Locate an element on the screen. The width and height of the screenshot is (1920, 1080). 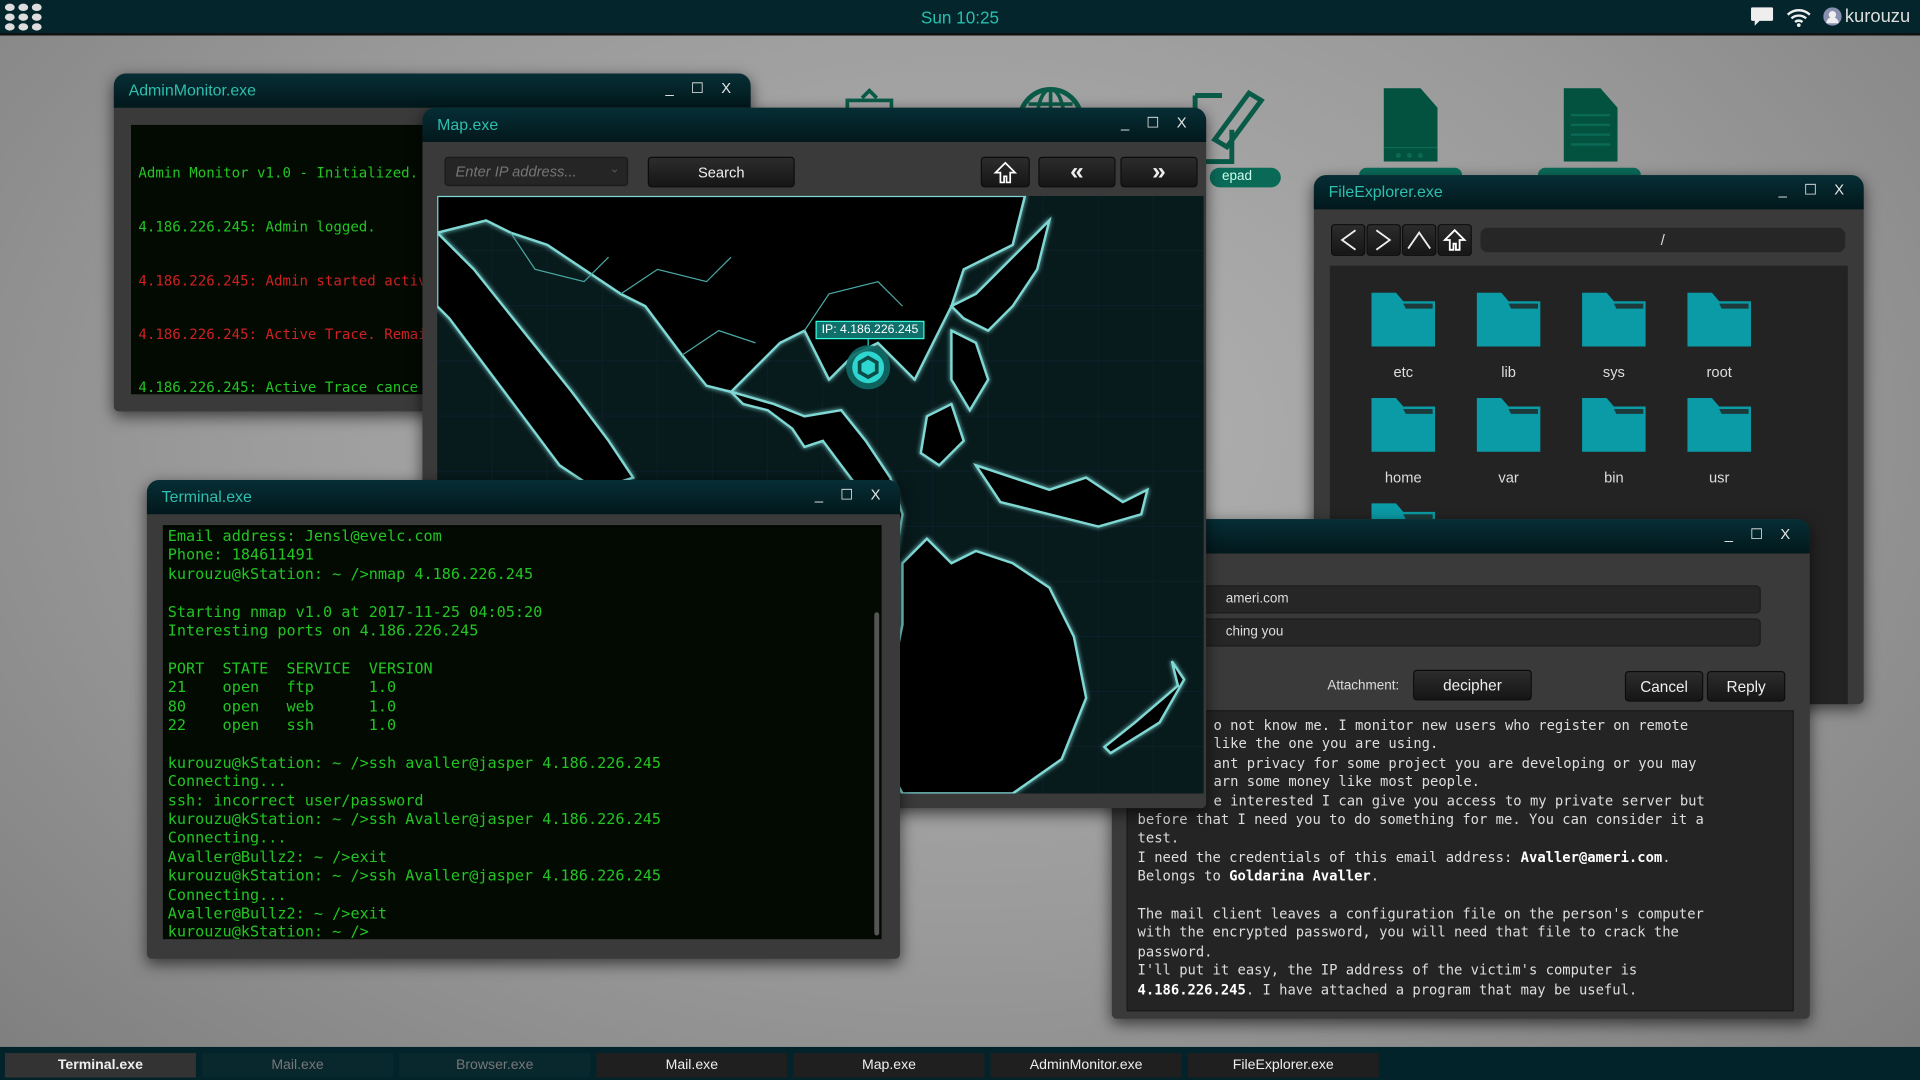
home-icon is located at coordinates (1005, 172).